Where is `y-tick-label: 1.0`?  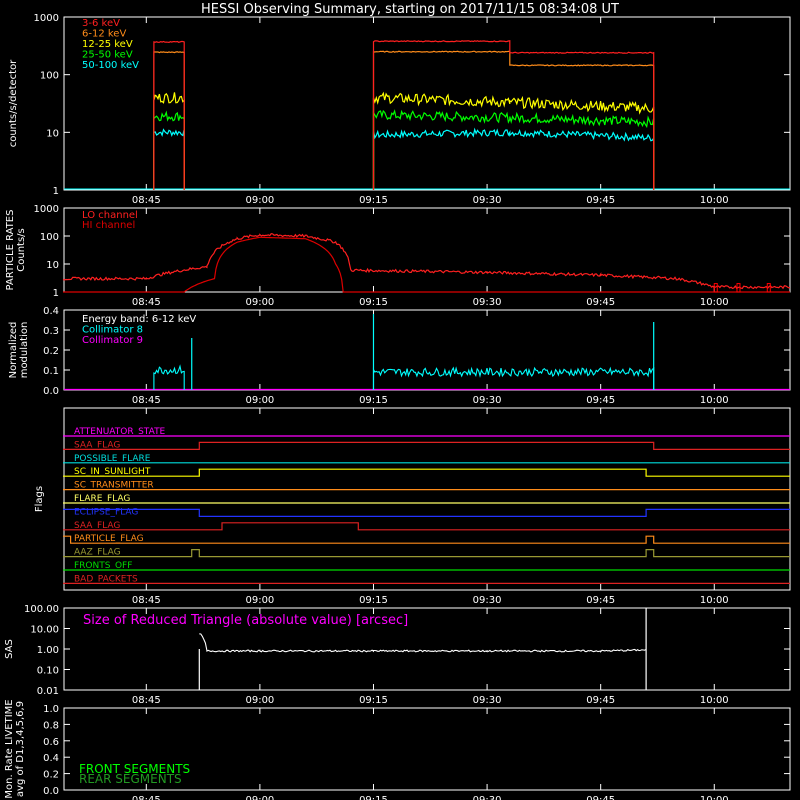 y-tick-label: 1.0 is located at coordinates (51, 709).